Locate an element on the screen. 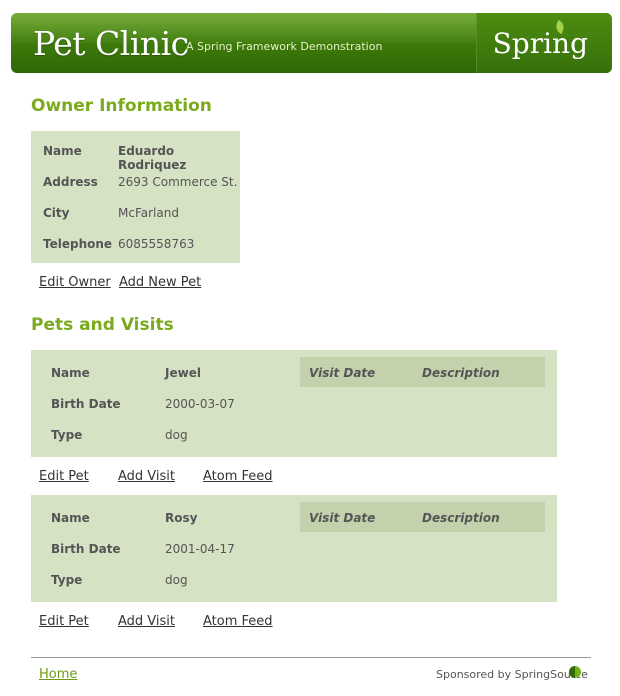 The width and height of the screenshot is (620, 696). owner-address-label: Address is located at coordinates (70, 182).